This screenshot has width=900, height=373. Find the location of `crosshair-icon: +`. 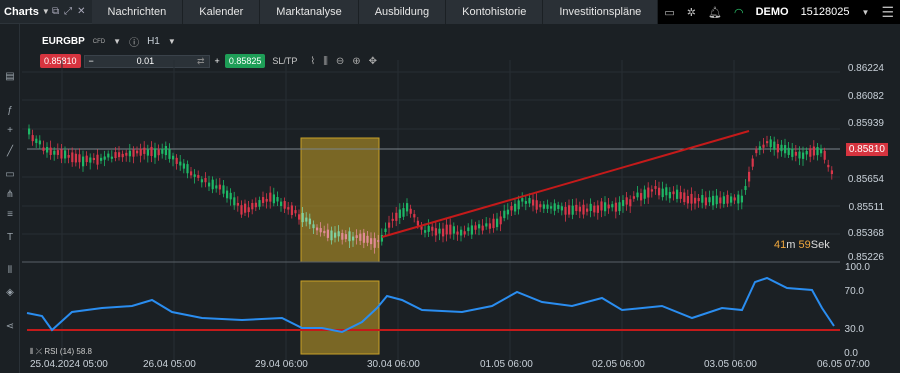

crosshair-icon: + is located at coordinates (10, 131).